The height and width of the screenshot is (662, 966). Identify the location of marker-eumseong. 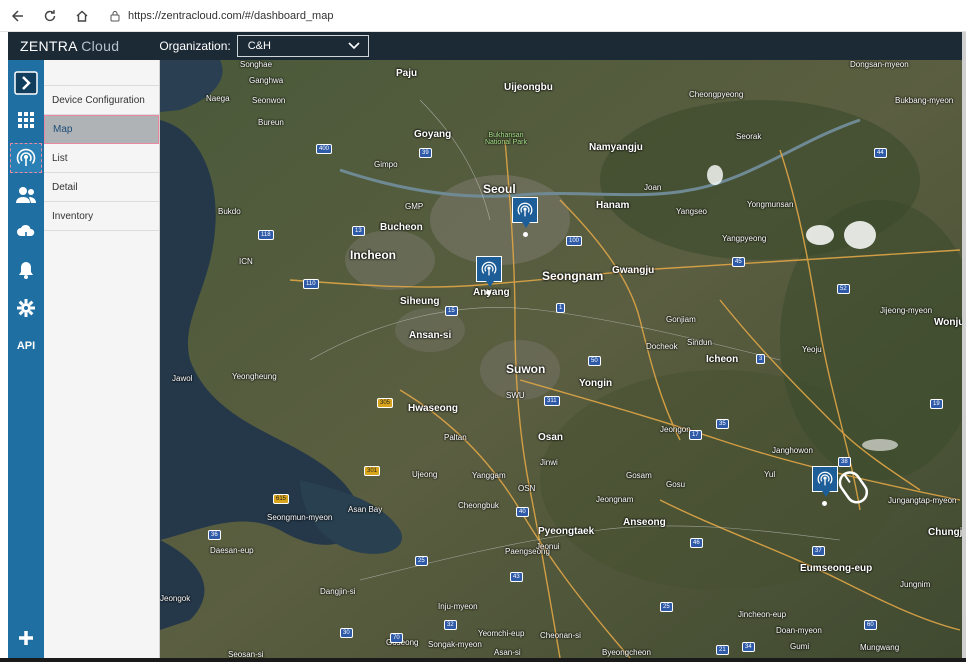
(825, 481).